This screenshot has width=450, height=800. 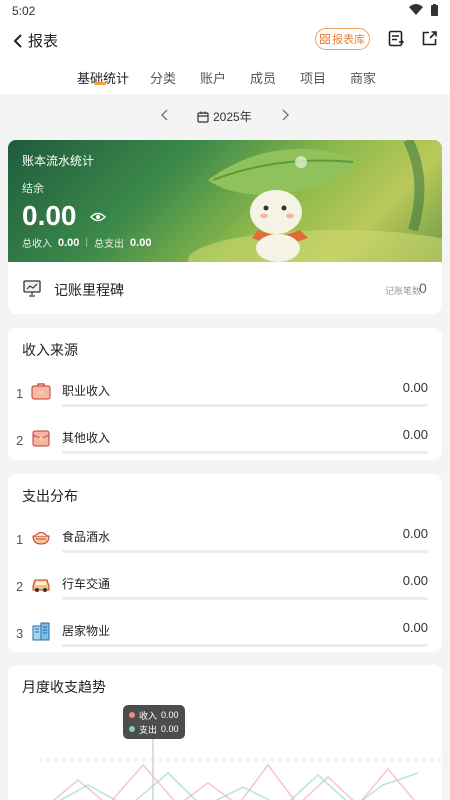 What do you see at coordinates (148, 715) in the screenshot?
I see `tooltip-income-label: 收入` at bounding box center [148, 715].